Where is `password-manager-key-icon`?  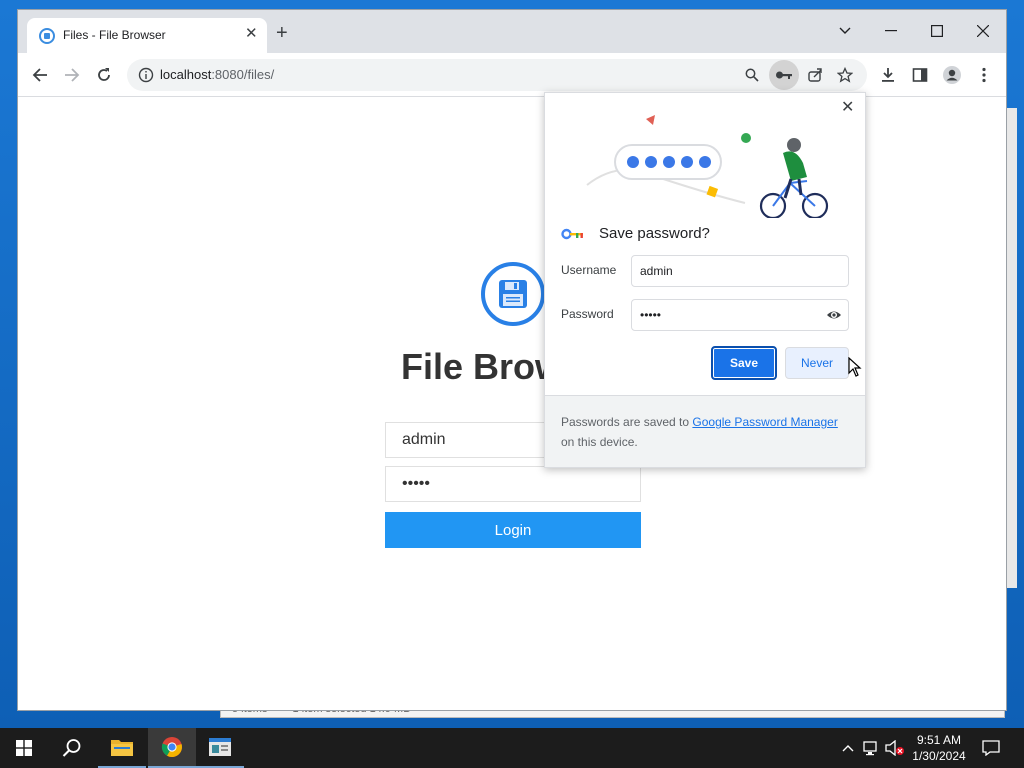 password-manager-key-icon is located at coordinates (572, 233).